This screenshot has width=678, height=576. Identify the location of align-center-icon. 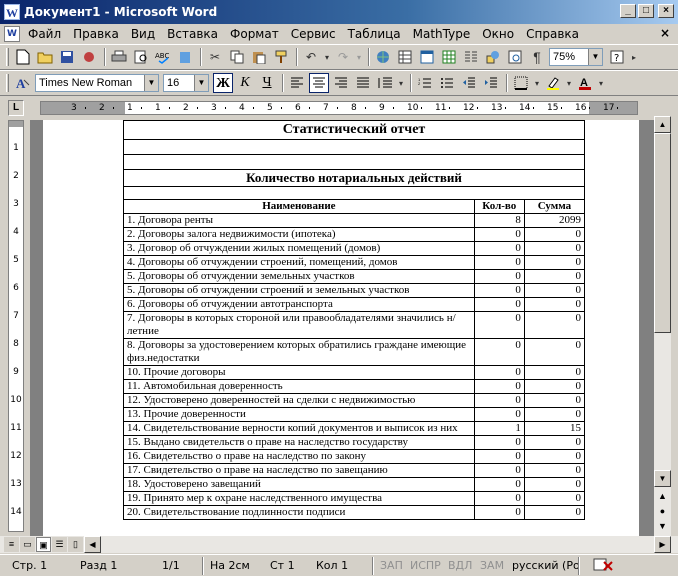
(319, 83).